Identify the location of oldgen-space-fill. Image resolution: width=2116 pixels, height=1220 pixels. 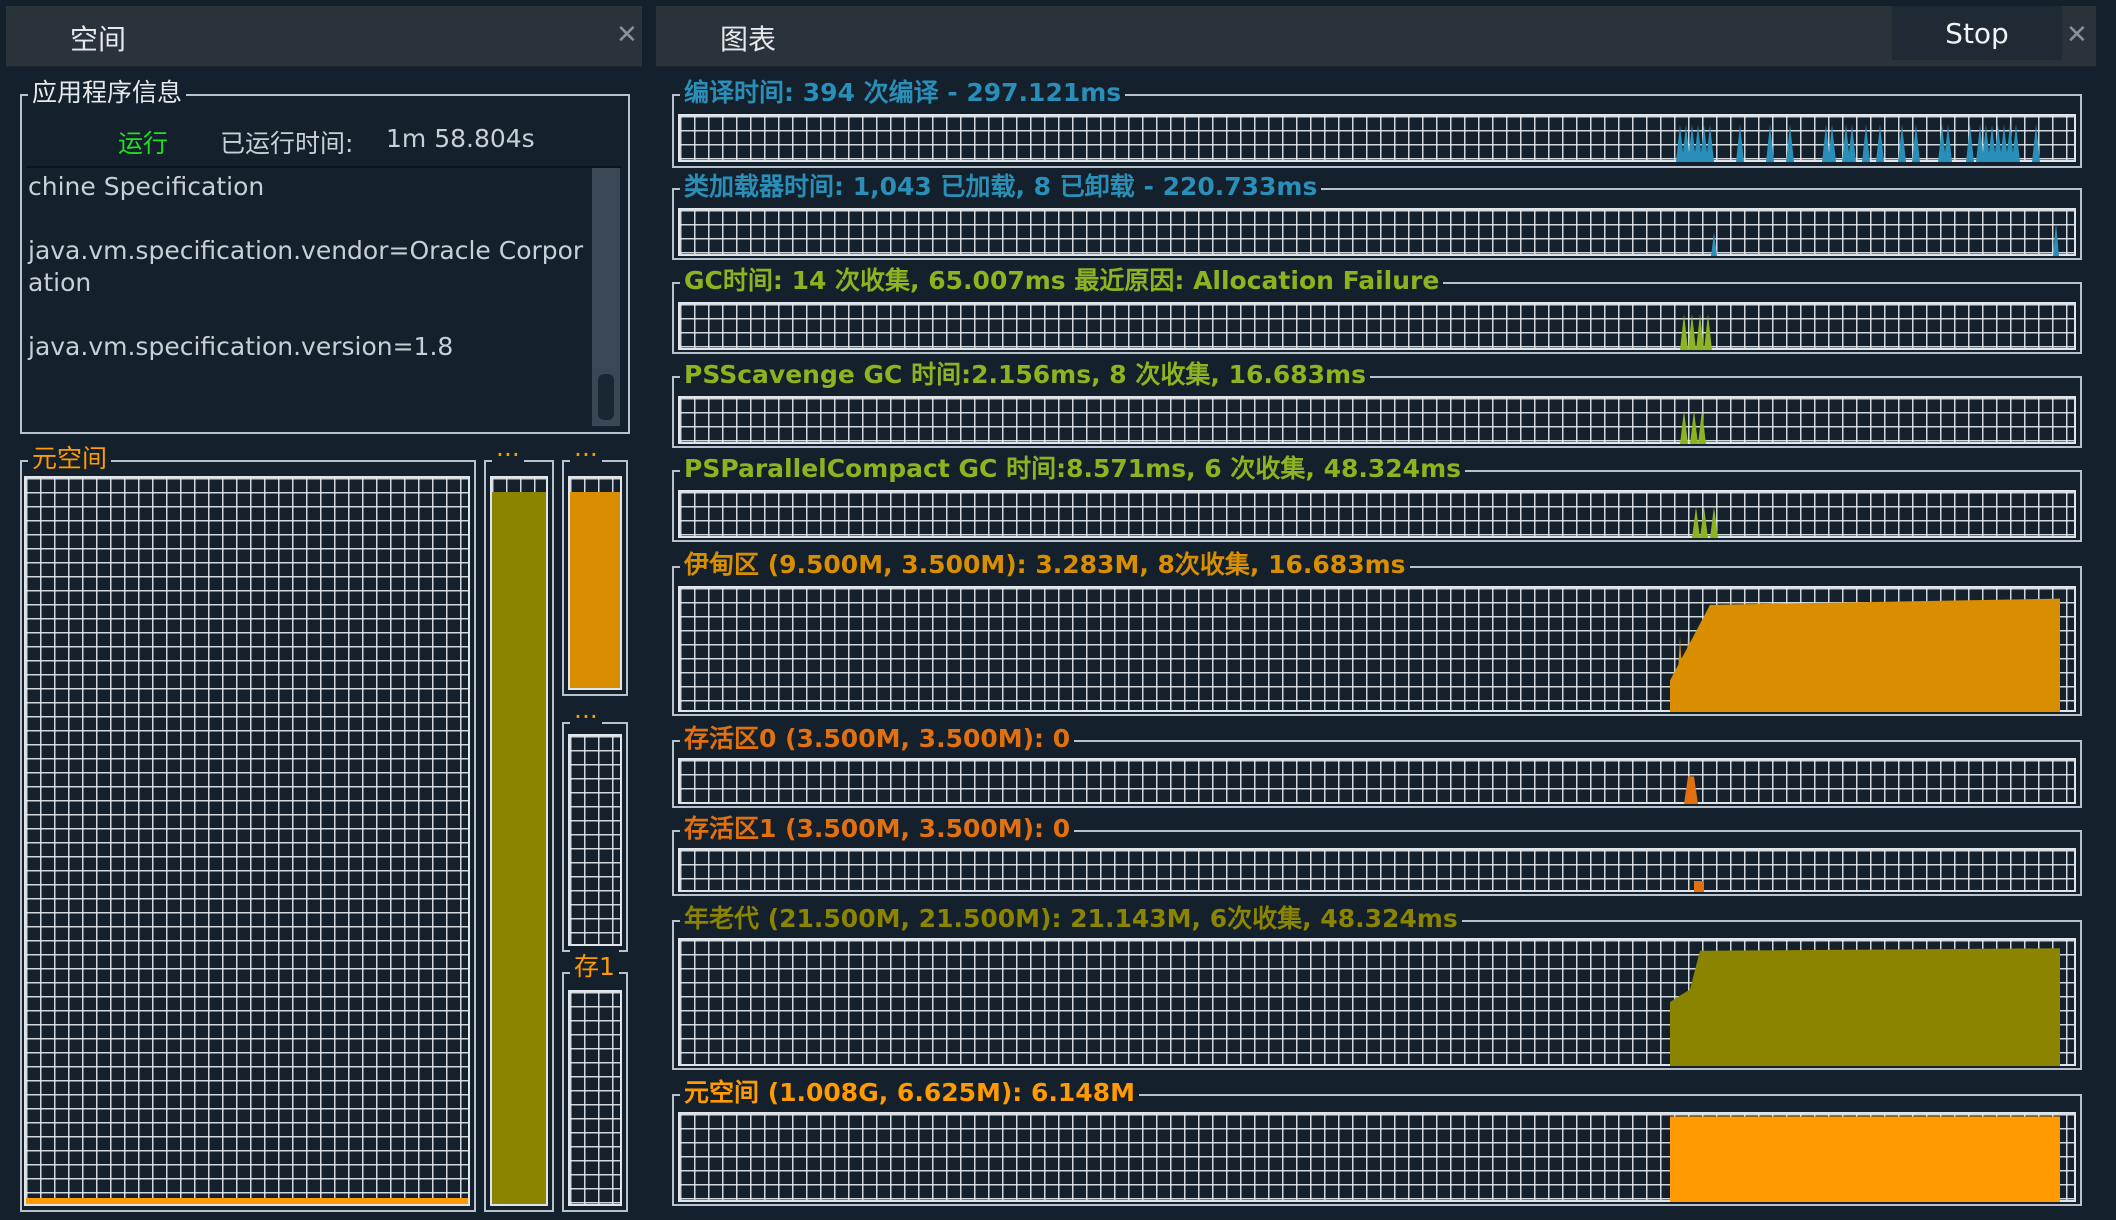
(519, 848).